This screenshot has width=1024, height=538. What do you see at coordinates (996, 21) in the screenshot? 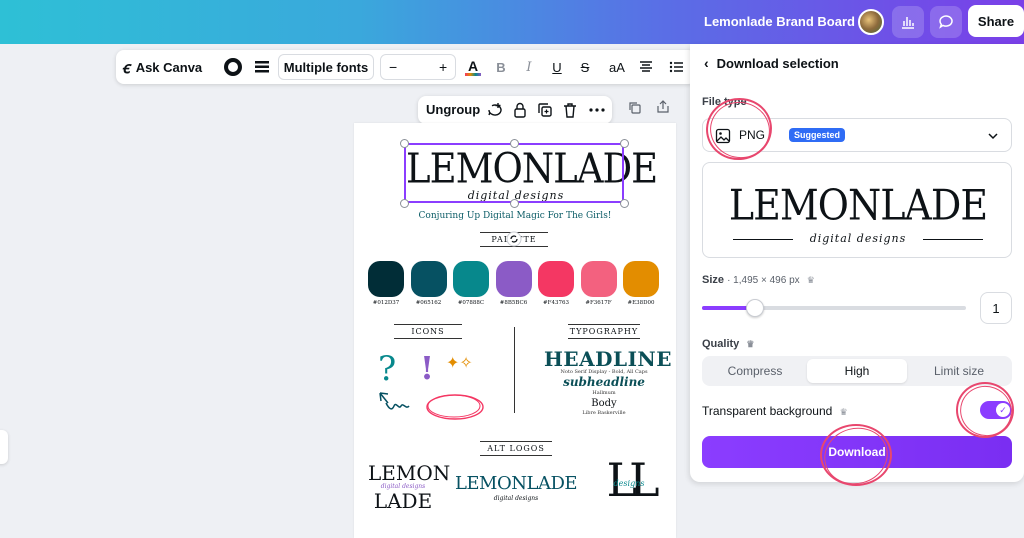
I see `share-button: Share` at bounding box center [996, 21].